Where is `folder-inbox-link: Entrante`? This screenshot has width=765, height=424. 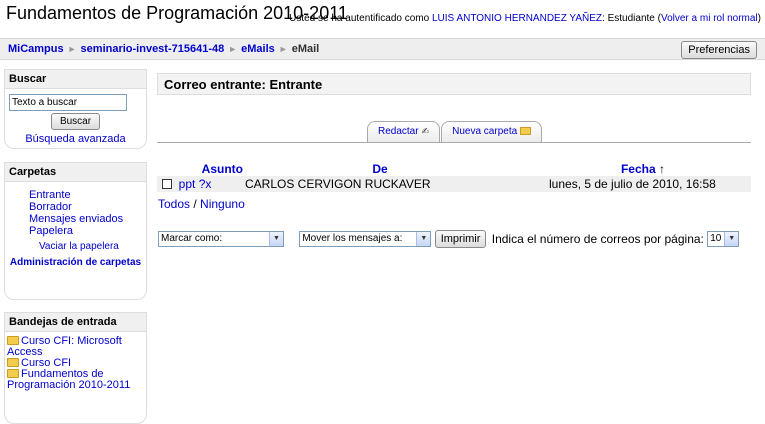
folder-inbox-link: Entrante is located at coordinates (50, 195).